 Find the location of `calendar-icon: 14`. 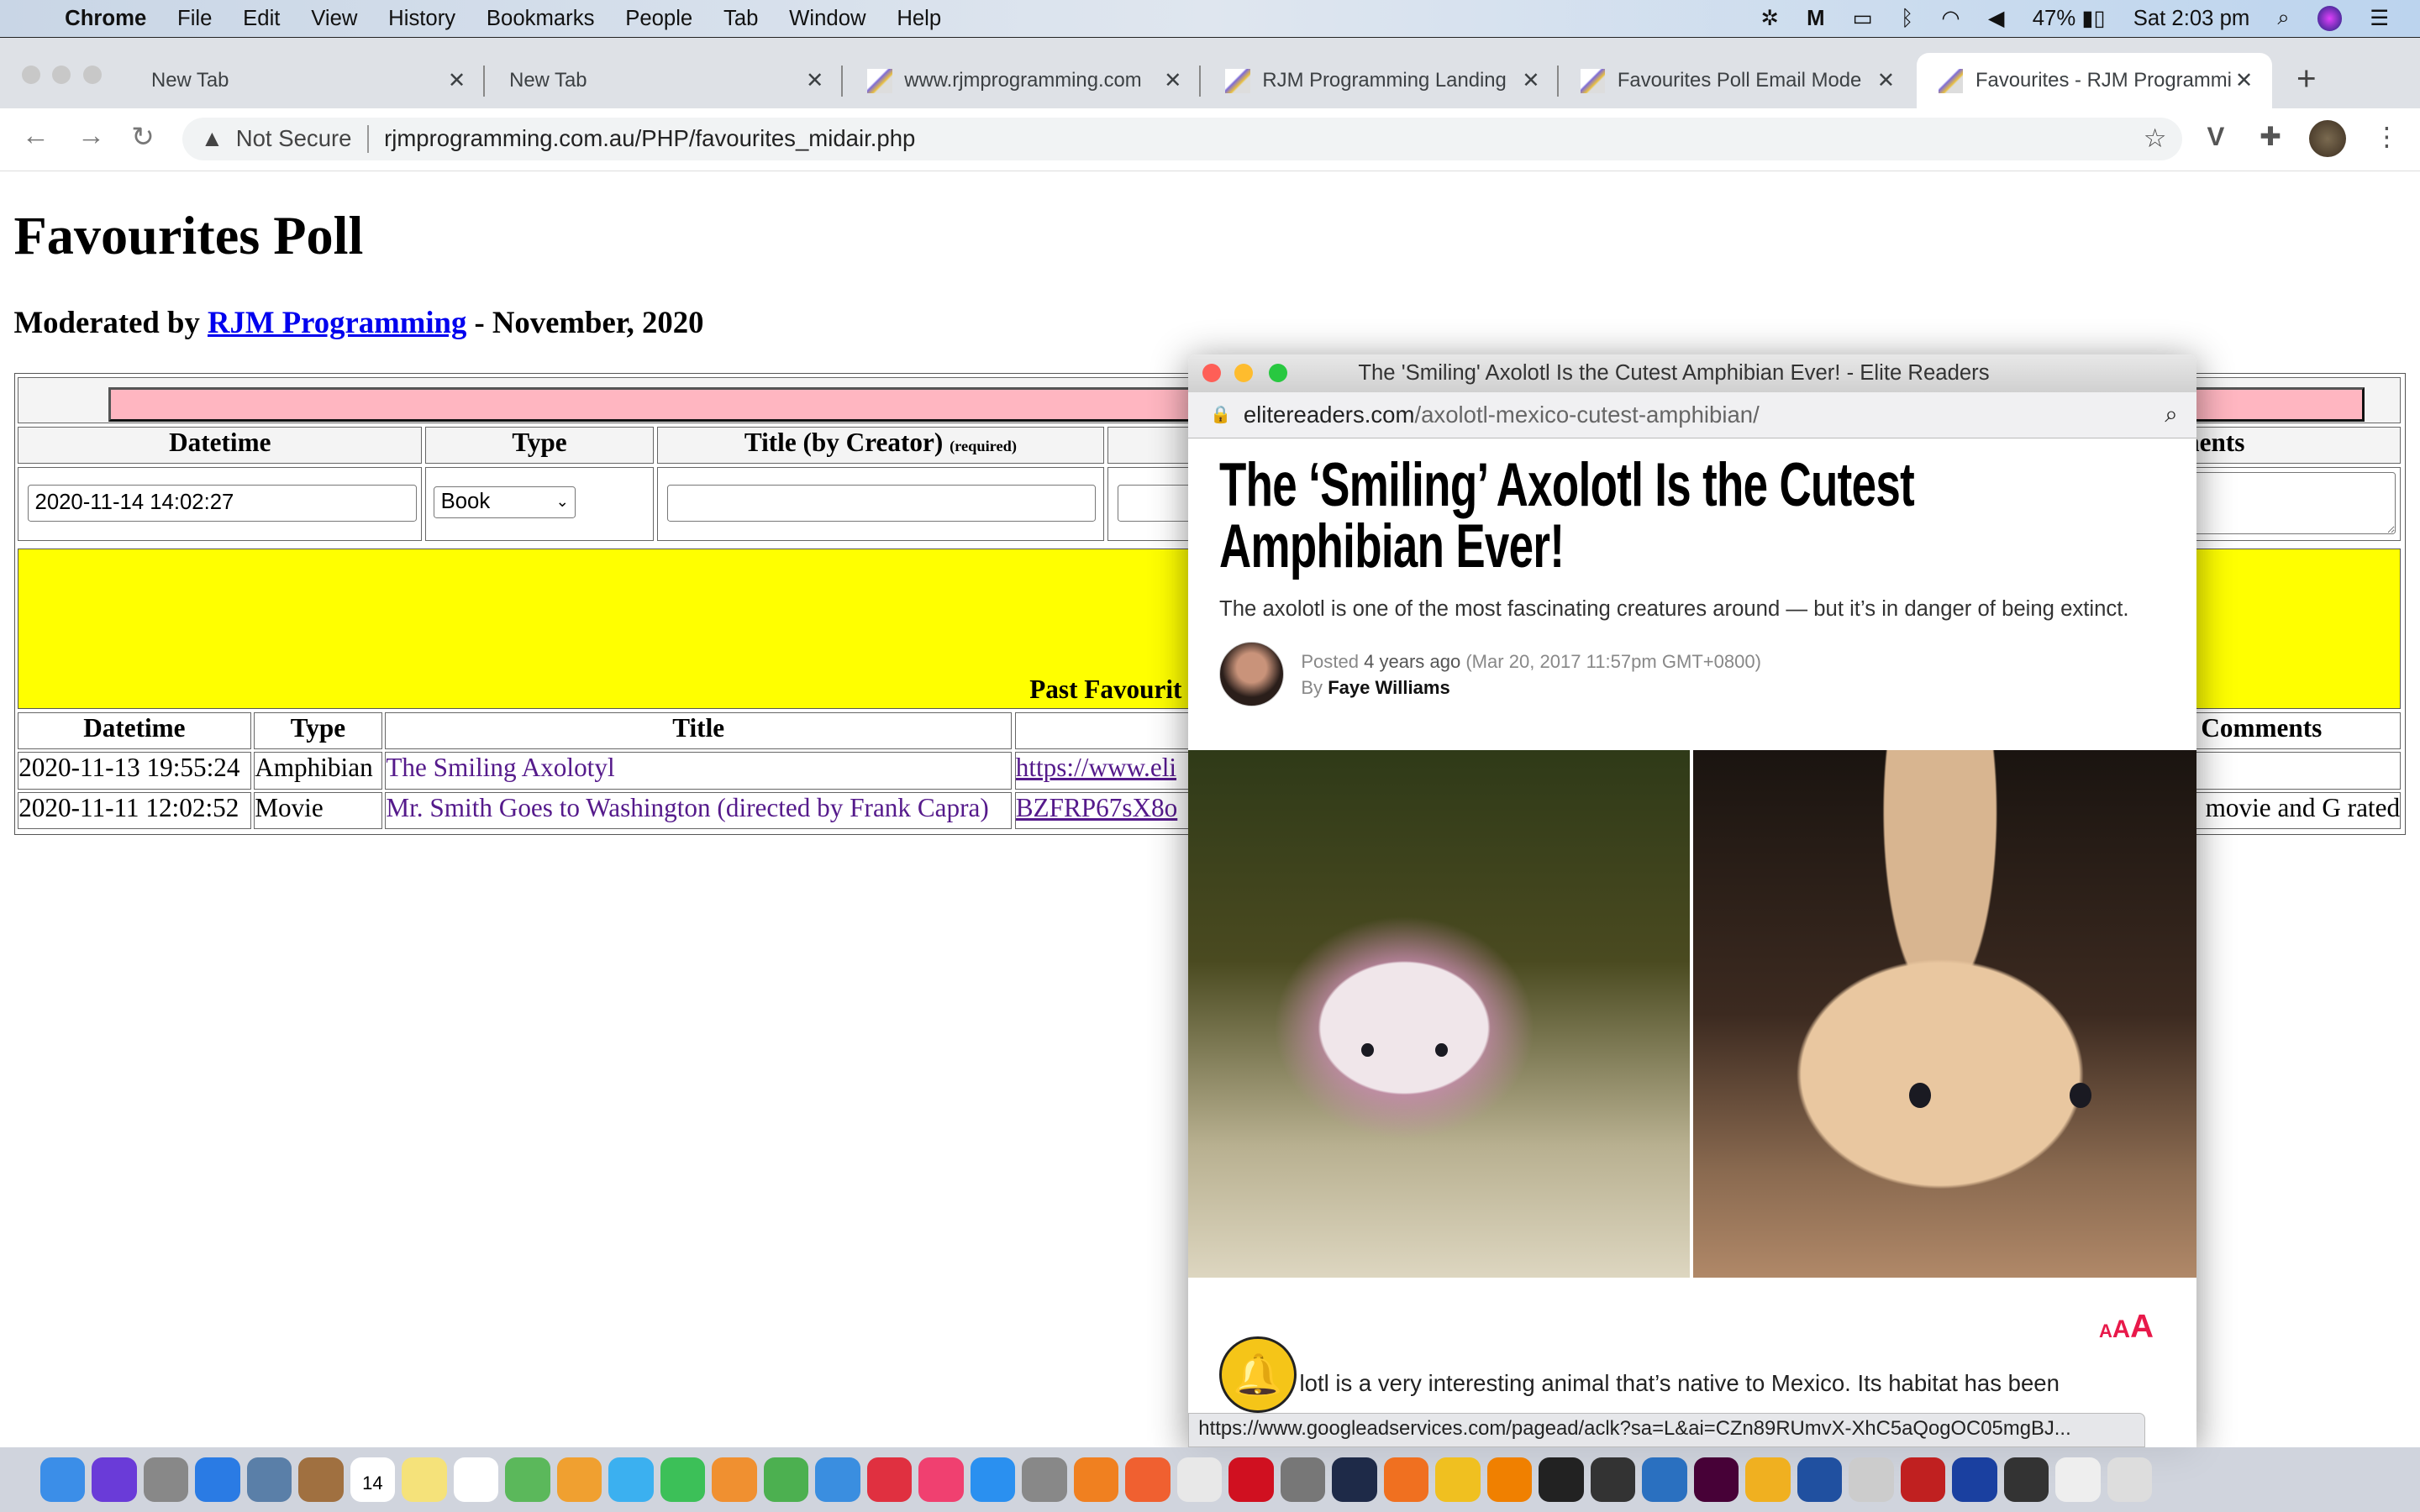

calendar-icon: 14 is located at coordinates (372, 1480).